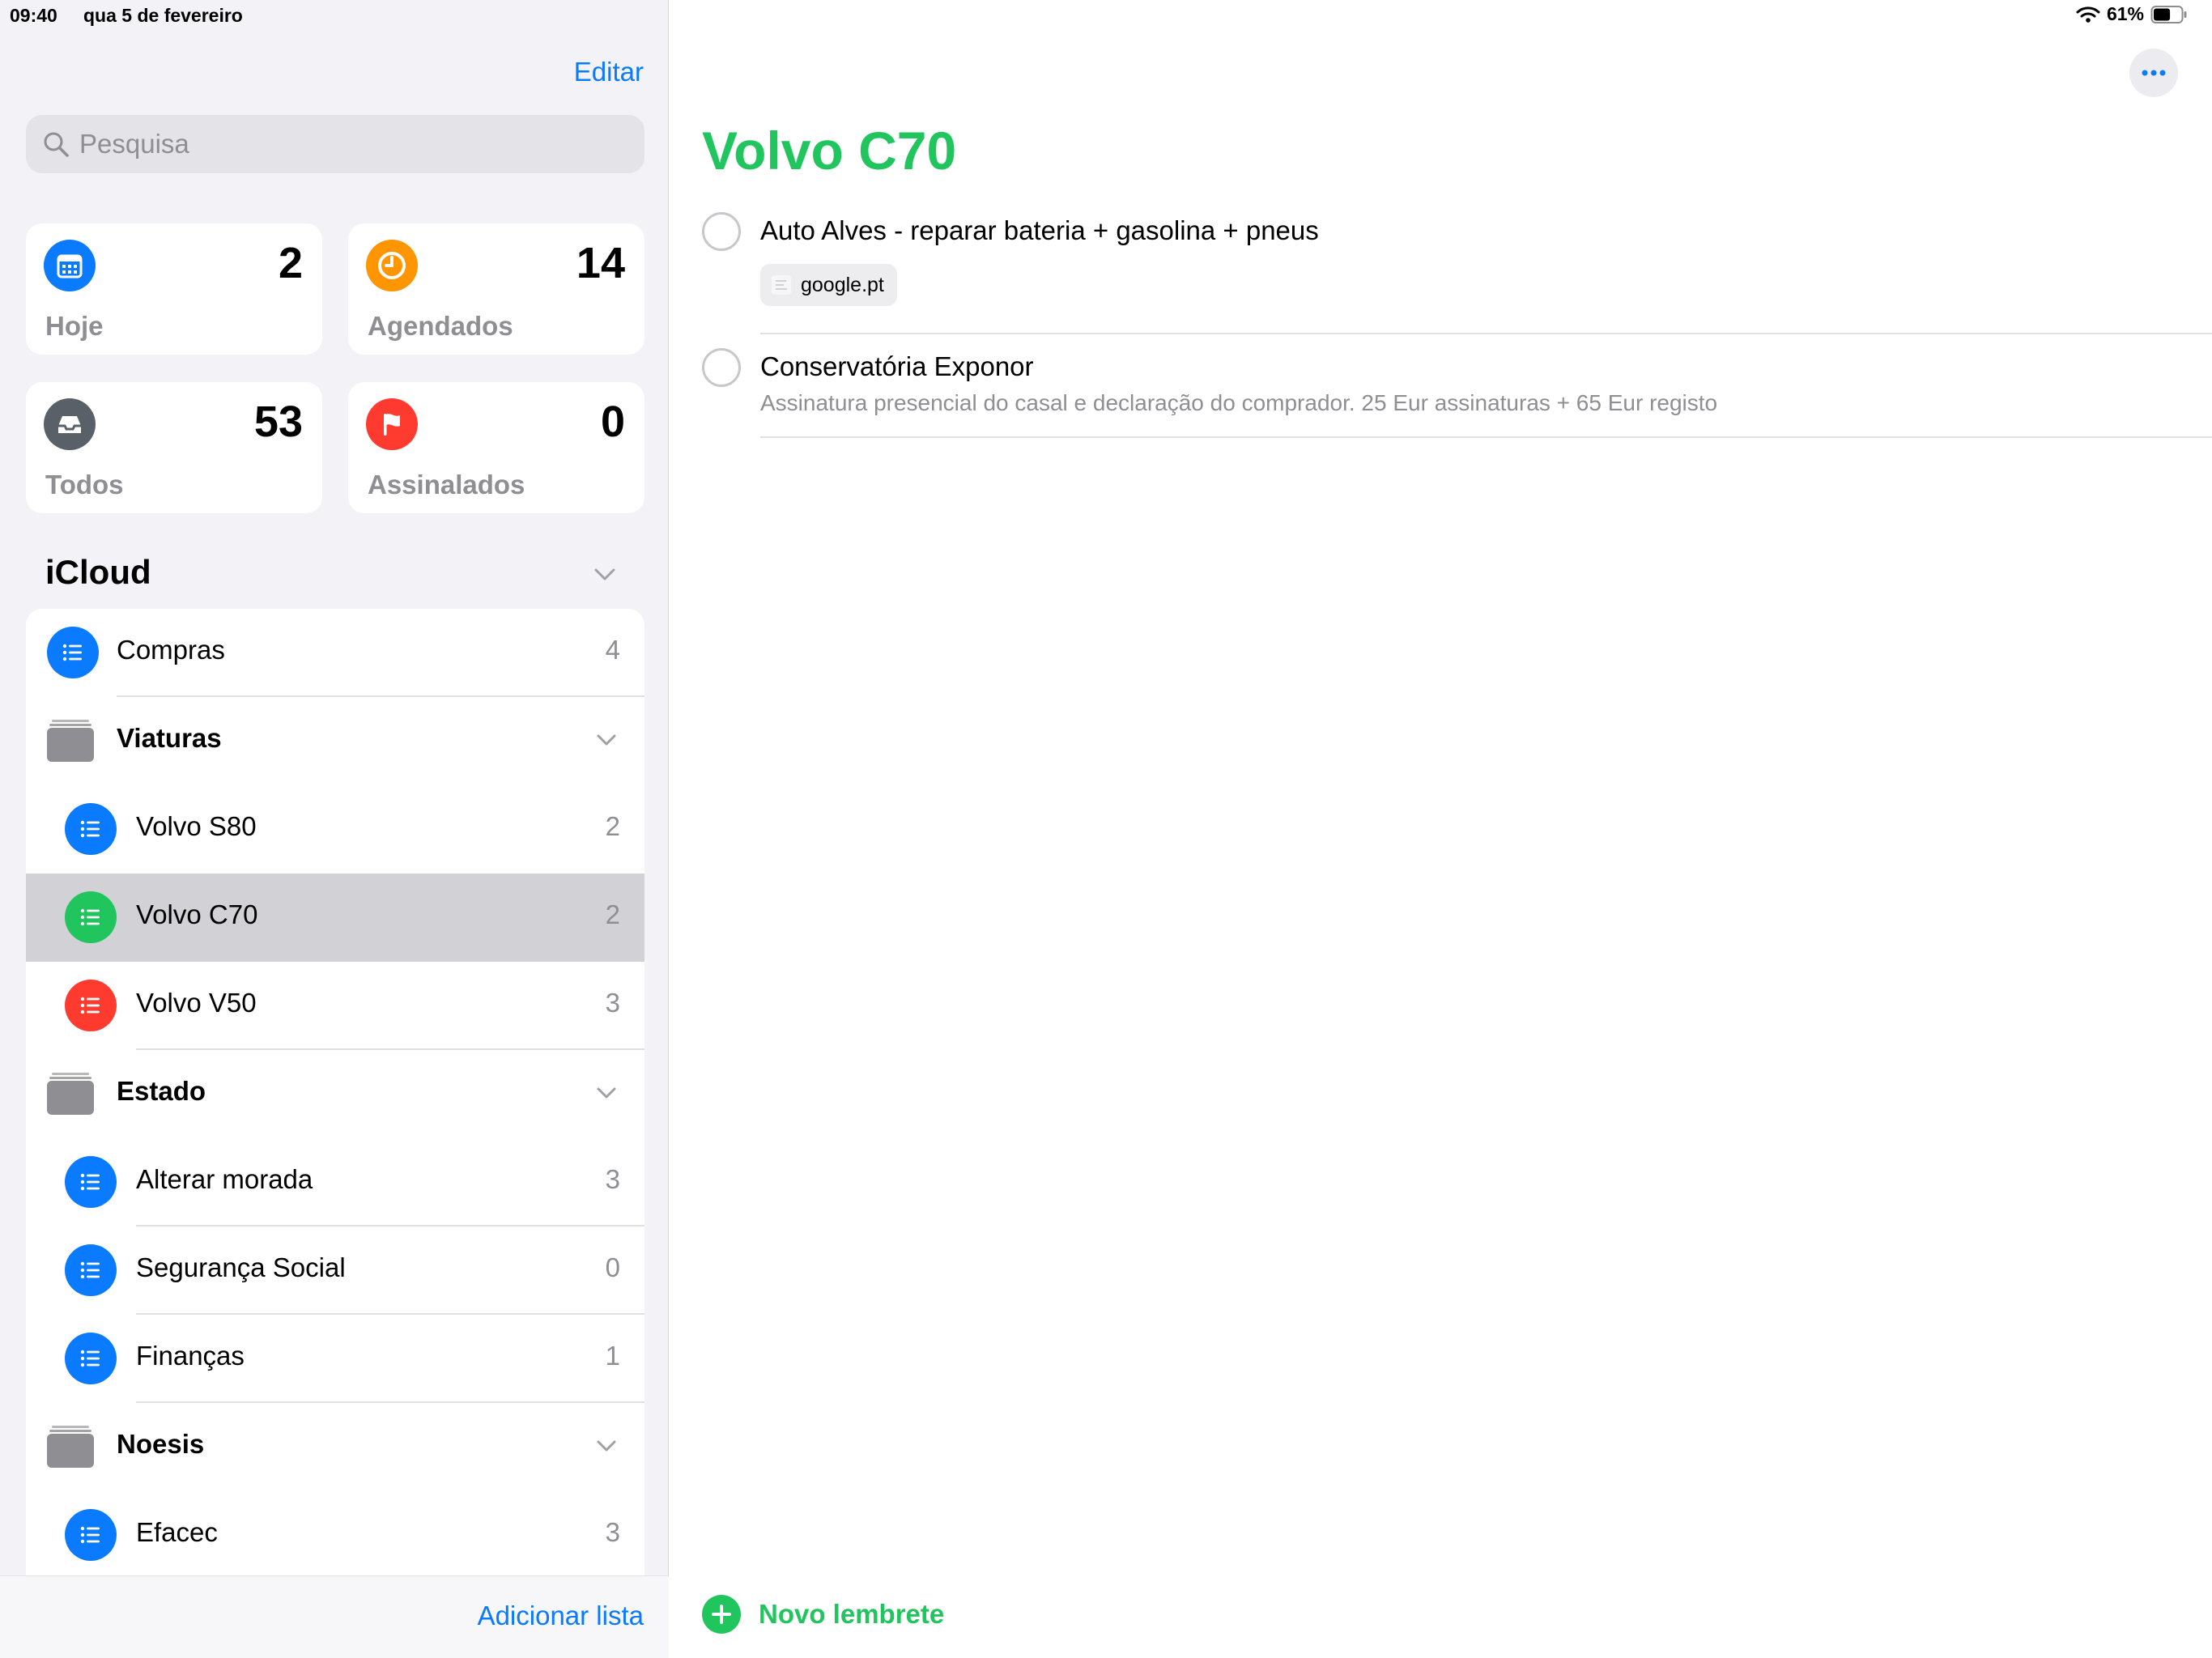 Image resolution: width=2212 pixels, height=1658 pixels. What do you see at coordinates (75, 326) in the screenshot?
I see `smart-list-label: Hoje` at bounding box center [75, 326].